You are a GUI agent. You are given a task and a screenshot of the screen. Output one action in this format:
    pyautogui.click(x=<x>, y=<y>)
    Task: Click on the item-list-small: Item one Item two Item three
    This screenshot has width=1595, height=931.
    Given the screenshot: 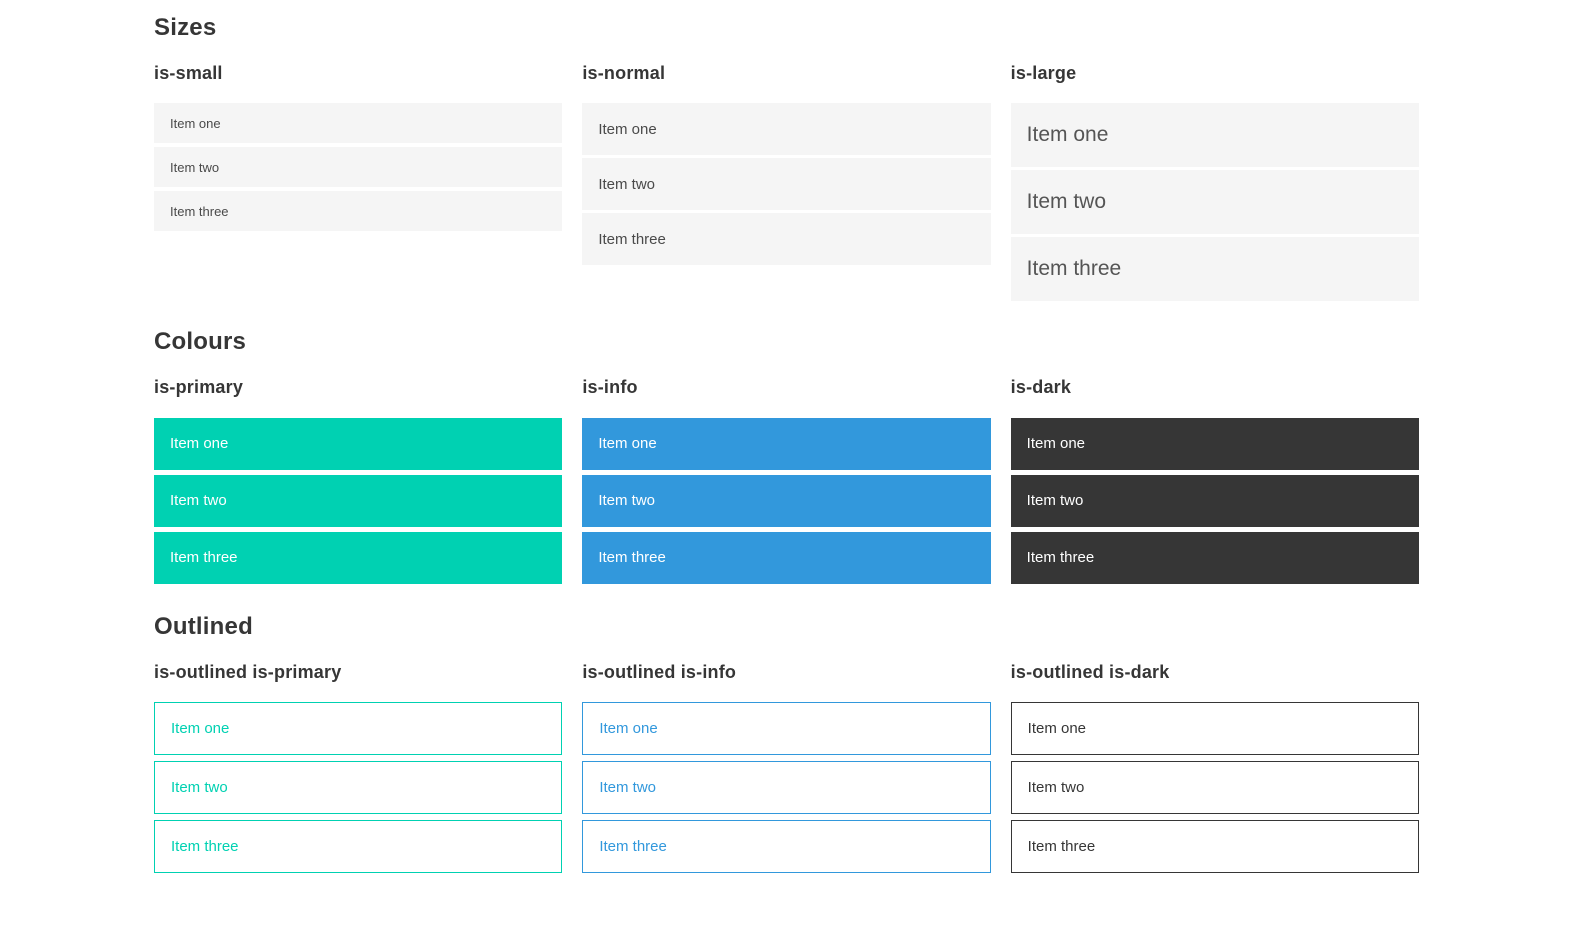 What is the action you would take?
    pyautogui.click(x=358, y=167)
    